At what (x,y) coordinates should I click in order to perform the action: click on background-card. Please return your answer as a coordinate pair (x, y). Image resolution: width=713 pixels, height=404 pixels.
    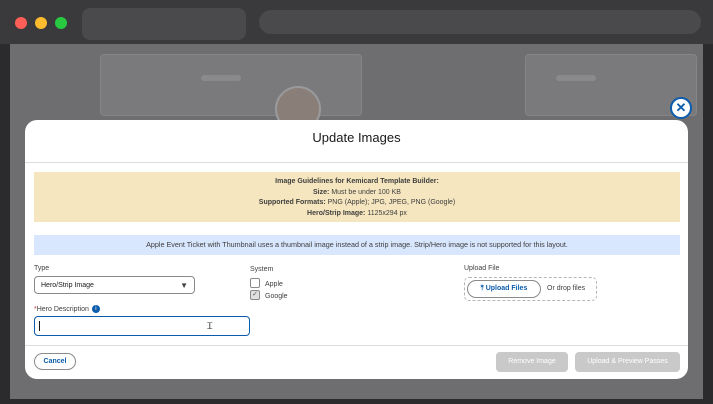
    Looking at the image, I should click on (231, 85).